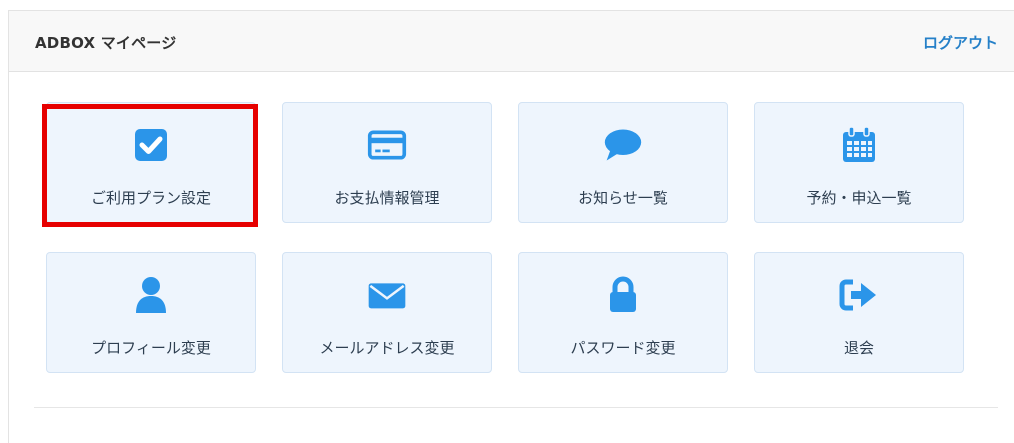  What do you see at coordinates (623, 198) in the screenshot?
I see `menu-tile-label: お知らせ一覧` at bounding box center [623, 198].